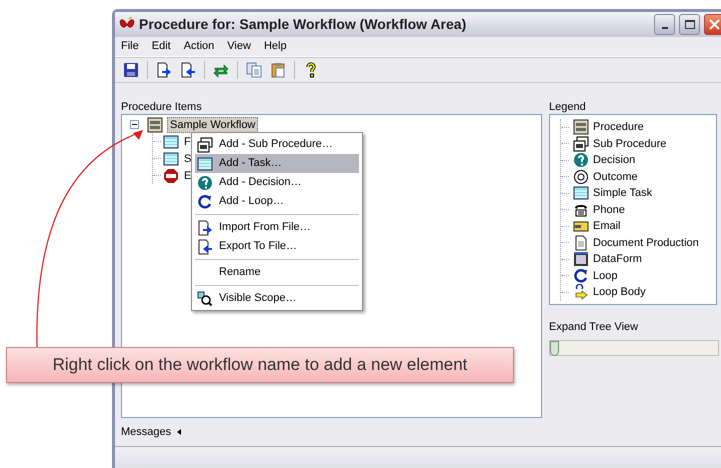  I want to click on callout-banner: Right click on the workflow name to add a new element, so click(260, 365).